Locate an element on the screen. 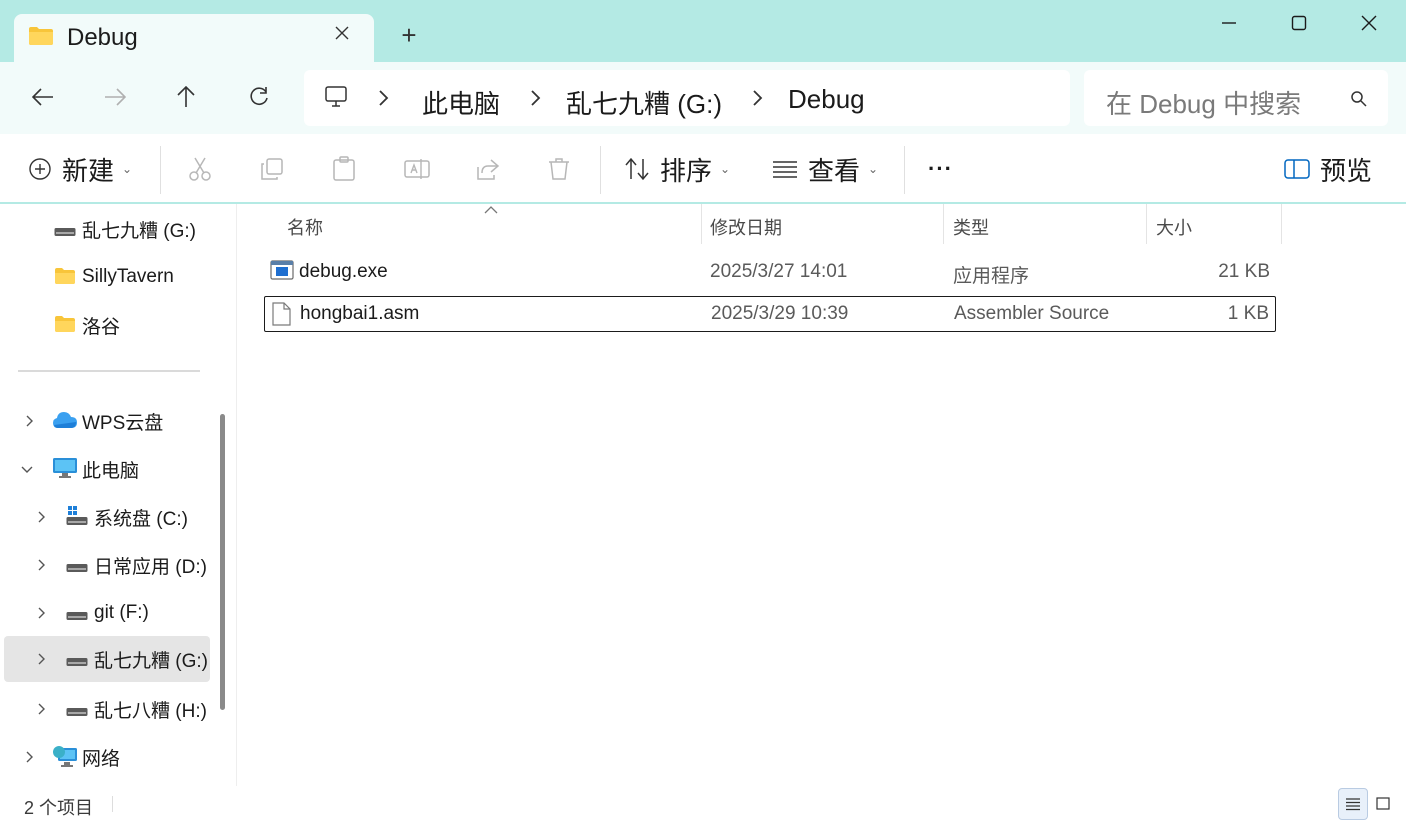 This screenshot has width=1406, height=823. paste-icon is located at coordinates (344, 169).